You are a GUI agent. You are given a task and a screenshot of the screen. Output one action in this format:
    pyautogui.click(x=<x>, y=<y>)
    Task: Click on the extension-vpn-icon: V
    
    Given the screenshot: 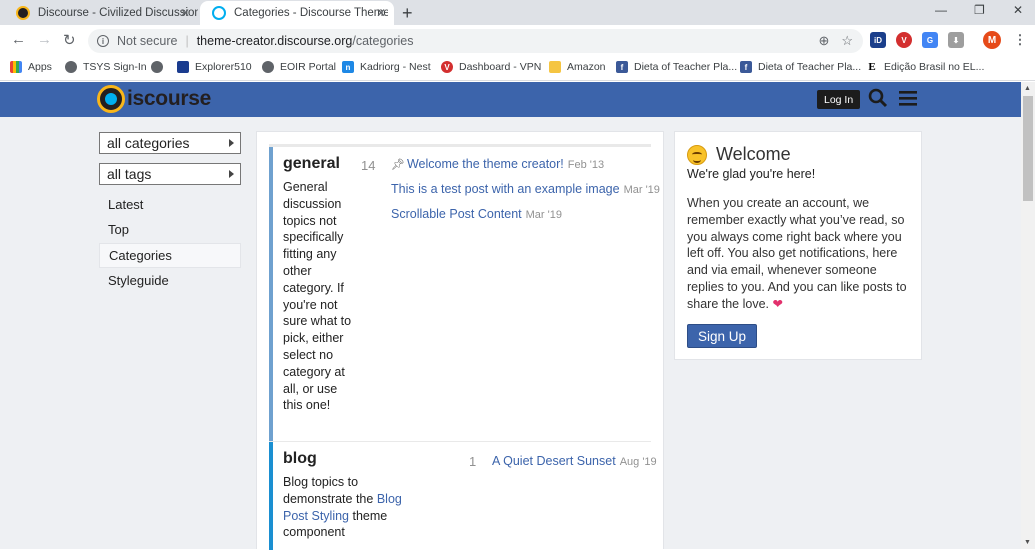 What is the action you would take?
    pyautogui.click(x=904, y=40)
    